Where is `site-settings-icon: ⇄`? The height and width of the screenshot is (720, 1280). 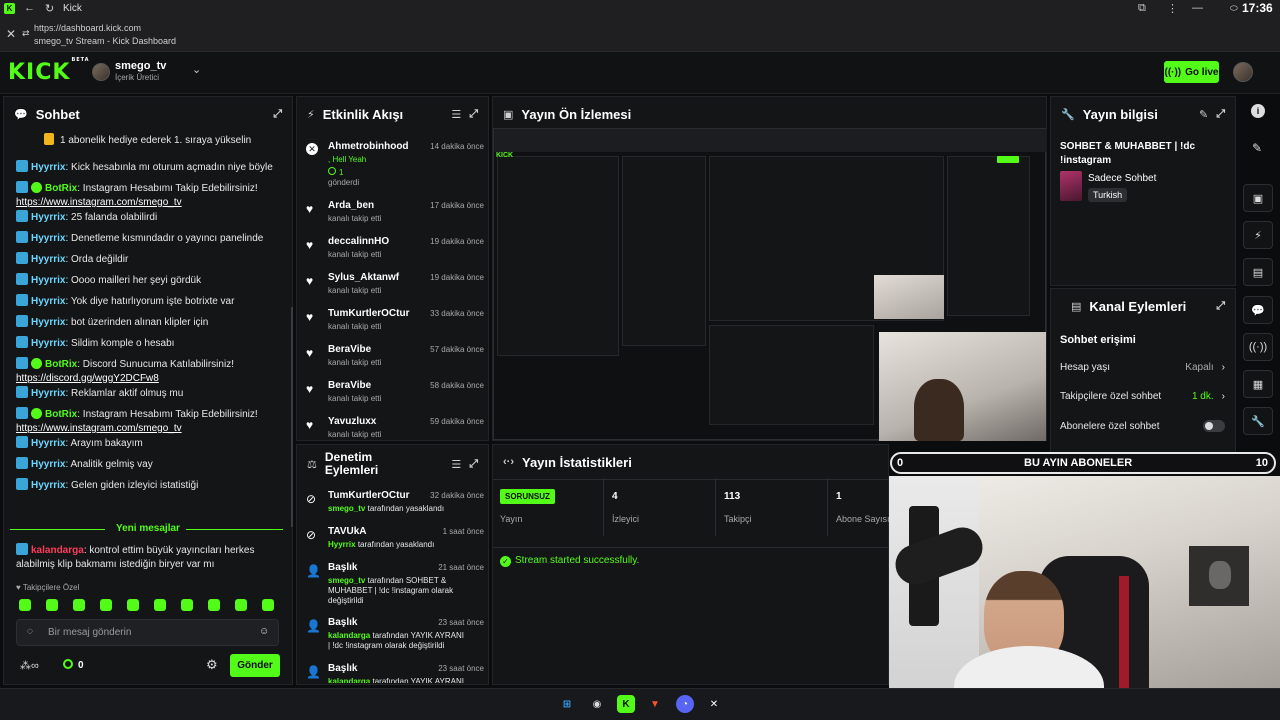 site-settings-icon: ⇄ is located at coordinates (26, 33).